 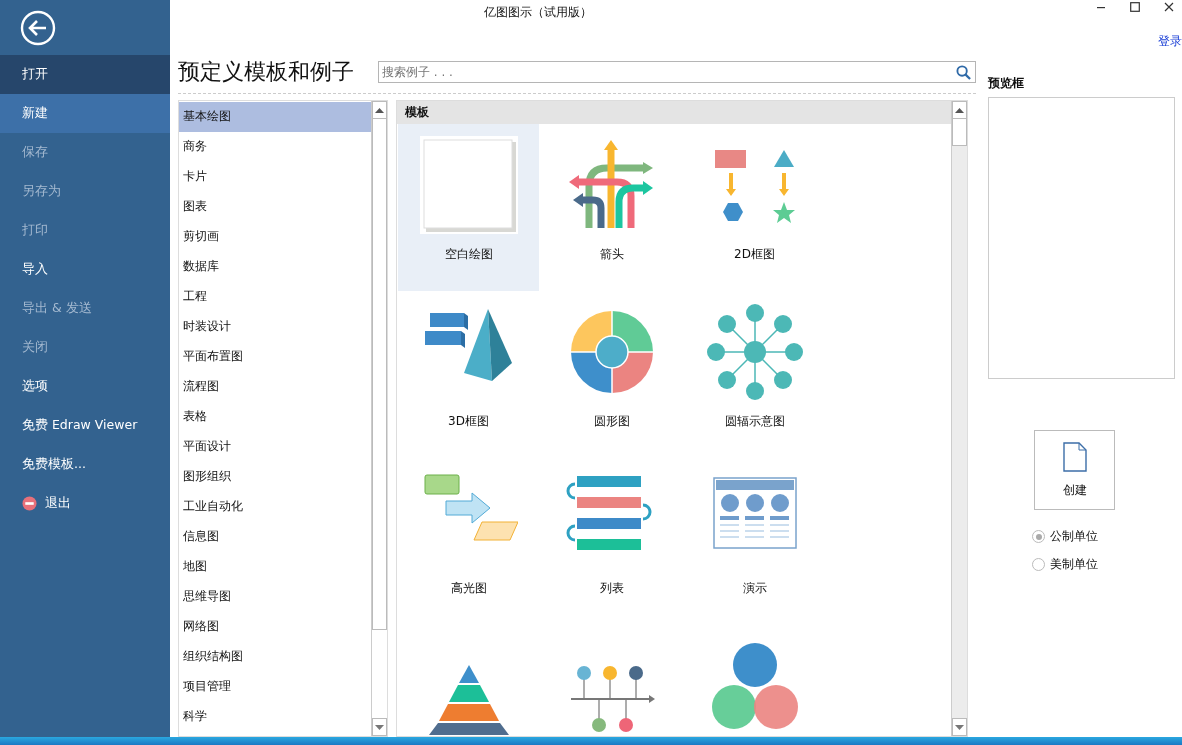 What do you see at coordinates (611, 374) in the screenshot?
I see `template-tile: 圆形图` at bounding box center [611, 374].